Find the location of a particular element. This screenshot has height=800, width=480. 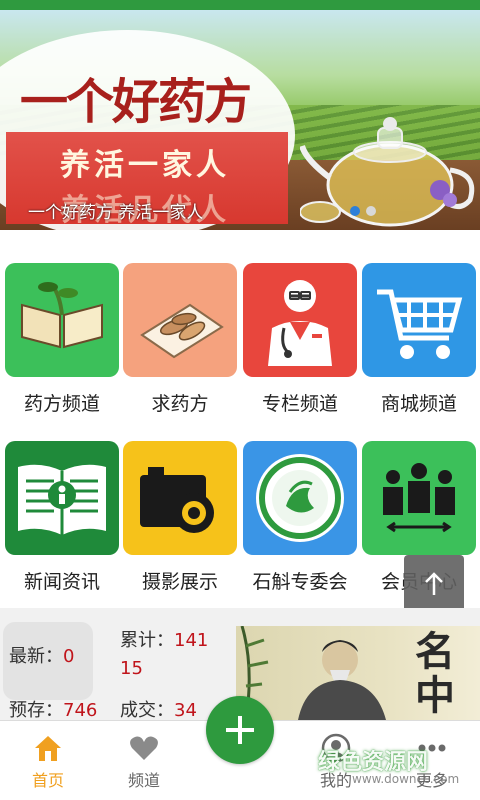

famous-doctor-banner: 名中 is located at coordinates (358, 673).